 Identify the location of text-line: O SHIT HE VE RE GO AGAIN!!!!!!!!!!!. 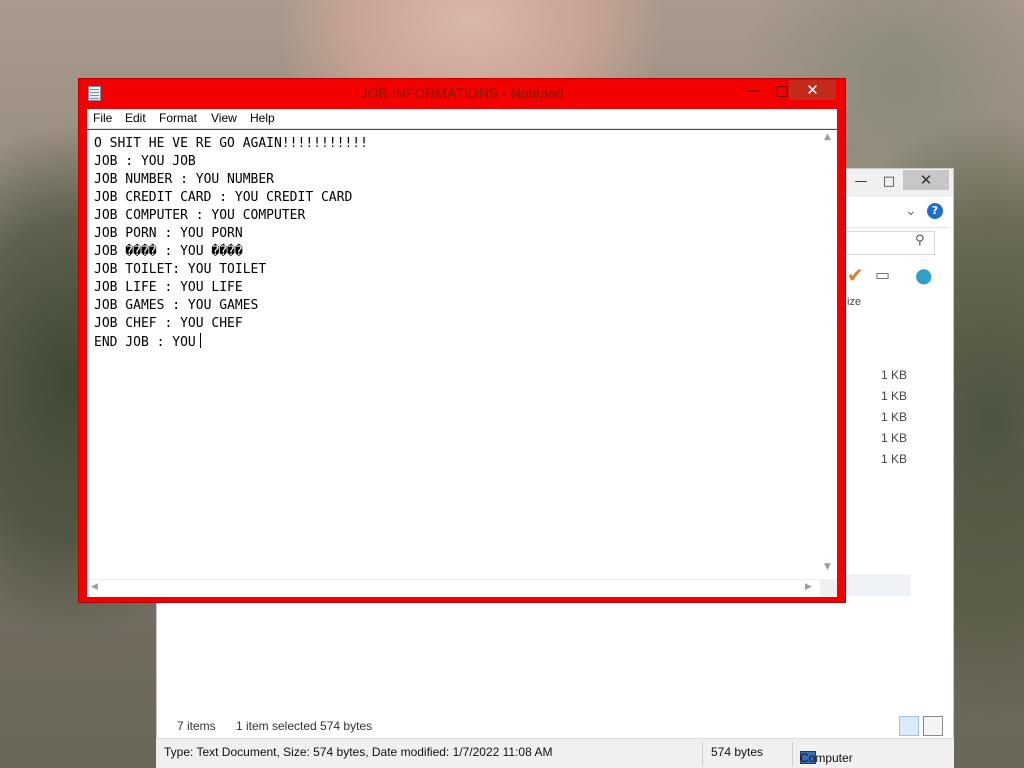
(231, 143).